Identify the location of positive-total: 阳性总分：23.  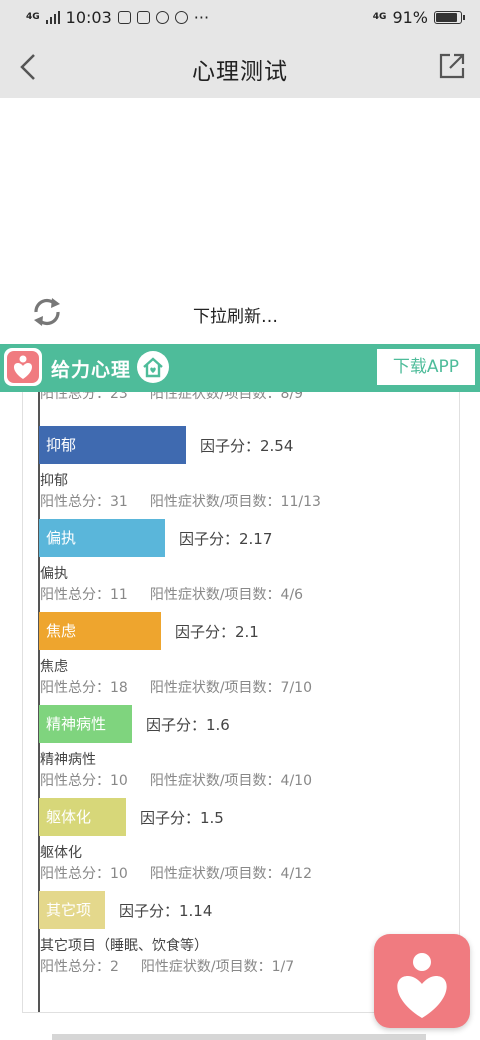
(84, 397).